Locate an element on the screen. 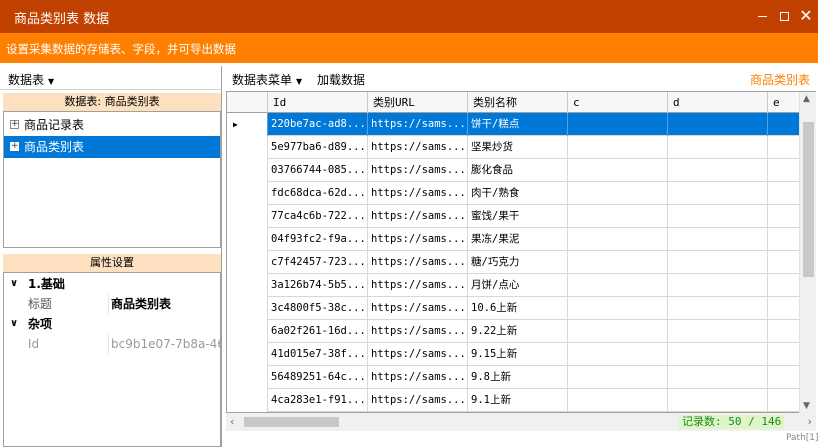 The width and height of the screenshot is (818, 447). grid-vertical-scrollbar: ▲ ▼ is located at coordinates (807, 252).